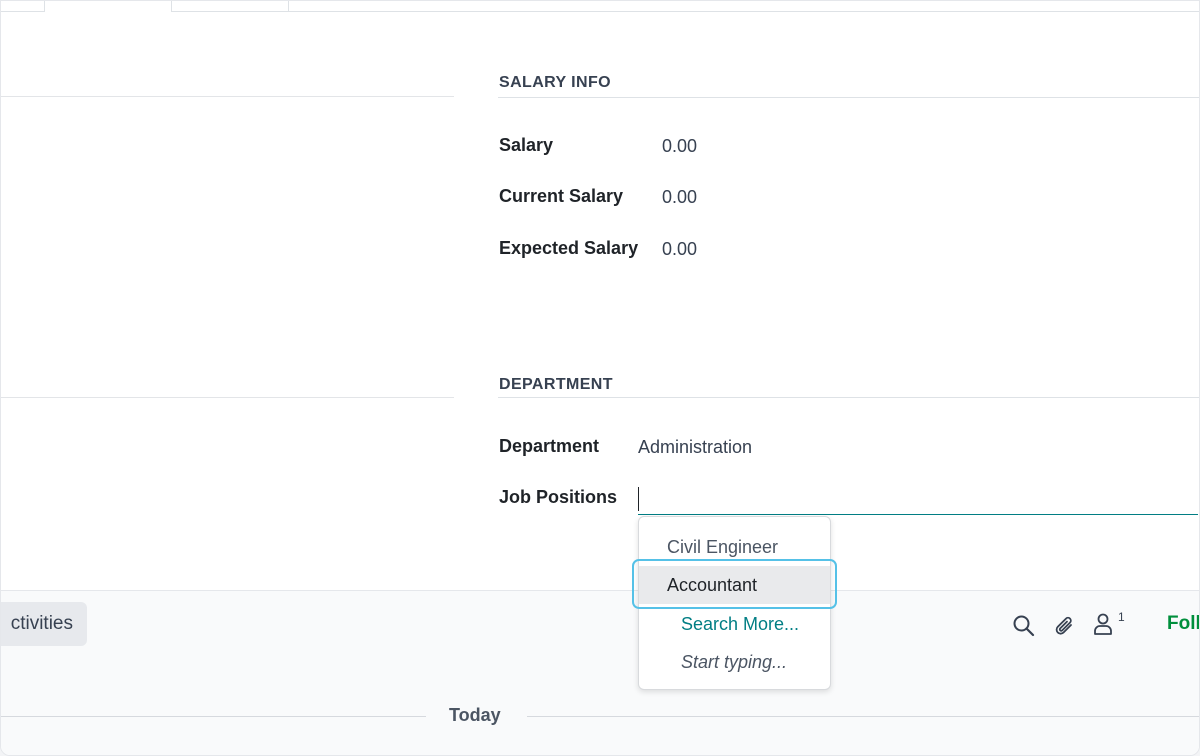 The height and width of the screenshot is (756, 1200). I want to click on date-divider-today: Today, so click(475, 715).